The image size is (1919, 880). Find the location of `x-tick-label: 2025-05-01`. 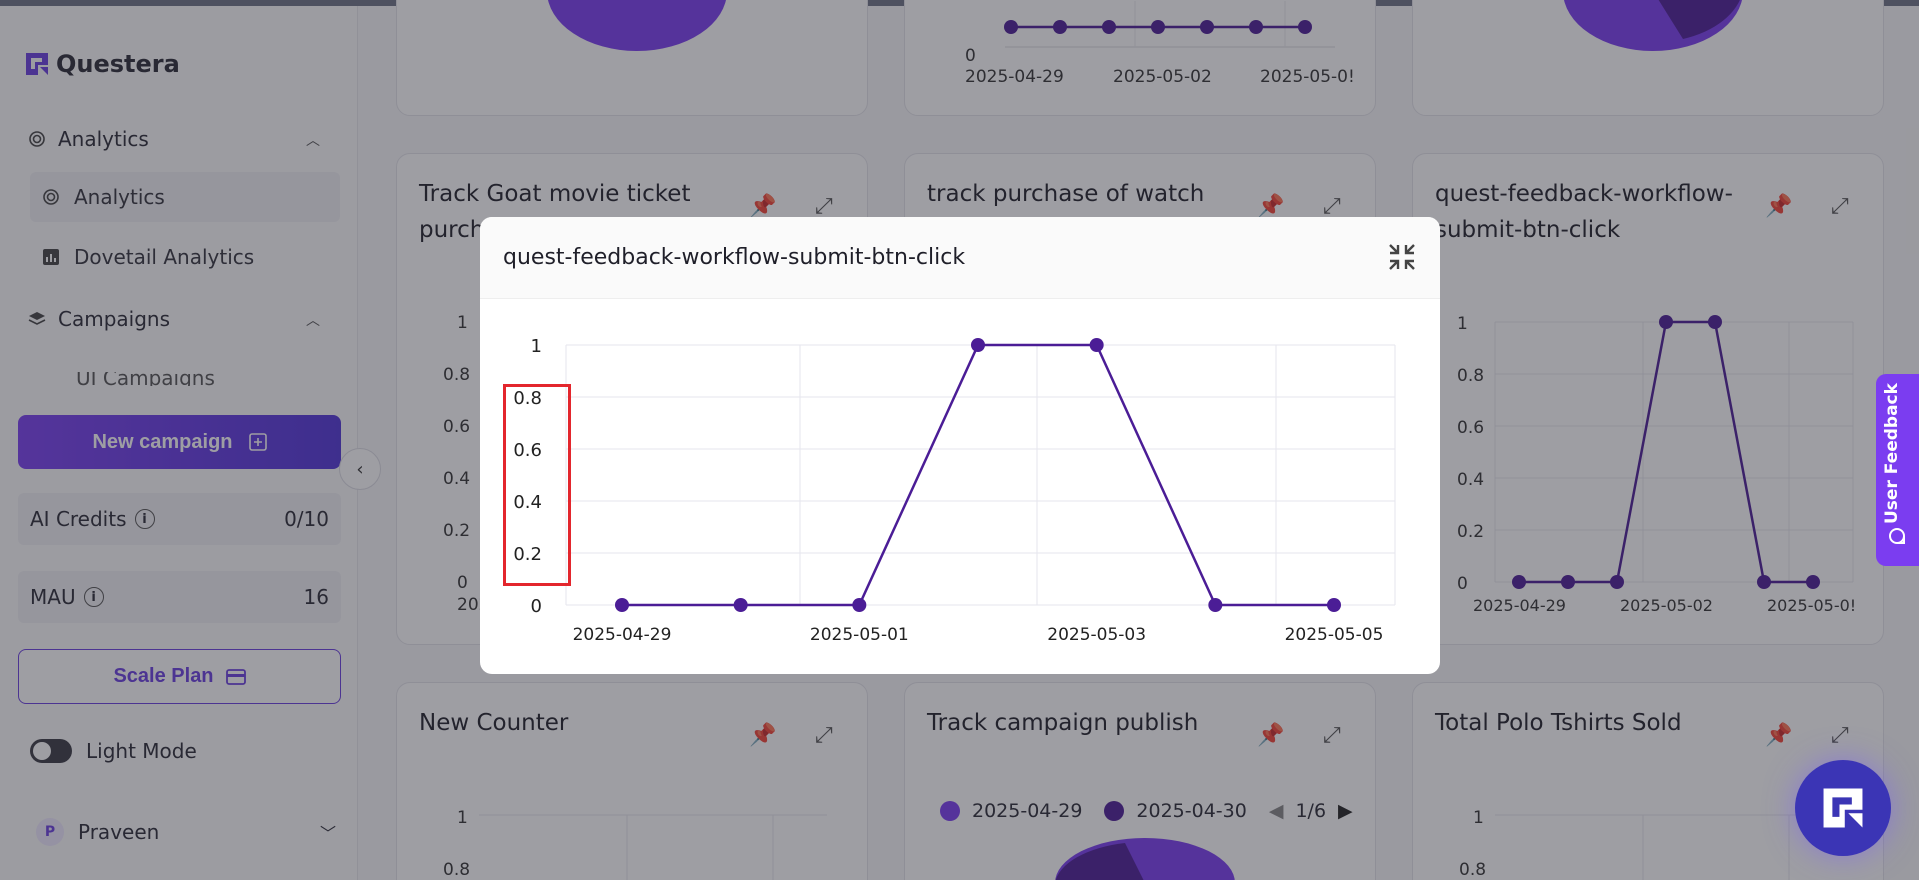

x-tick-label: 2025-05-01 is located at coordinates (859, 635).